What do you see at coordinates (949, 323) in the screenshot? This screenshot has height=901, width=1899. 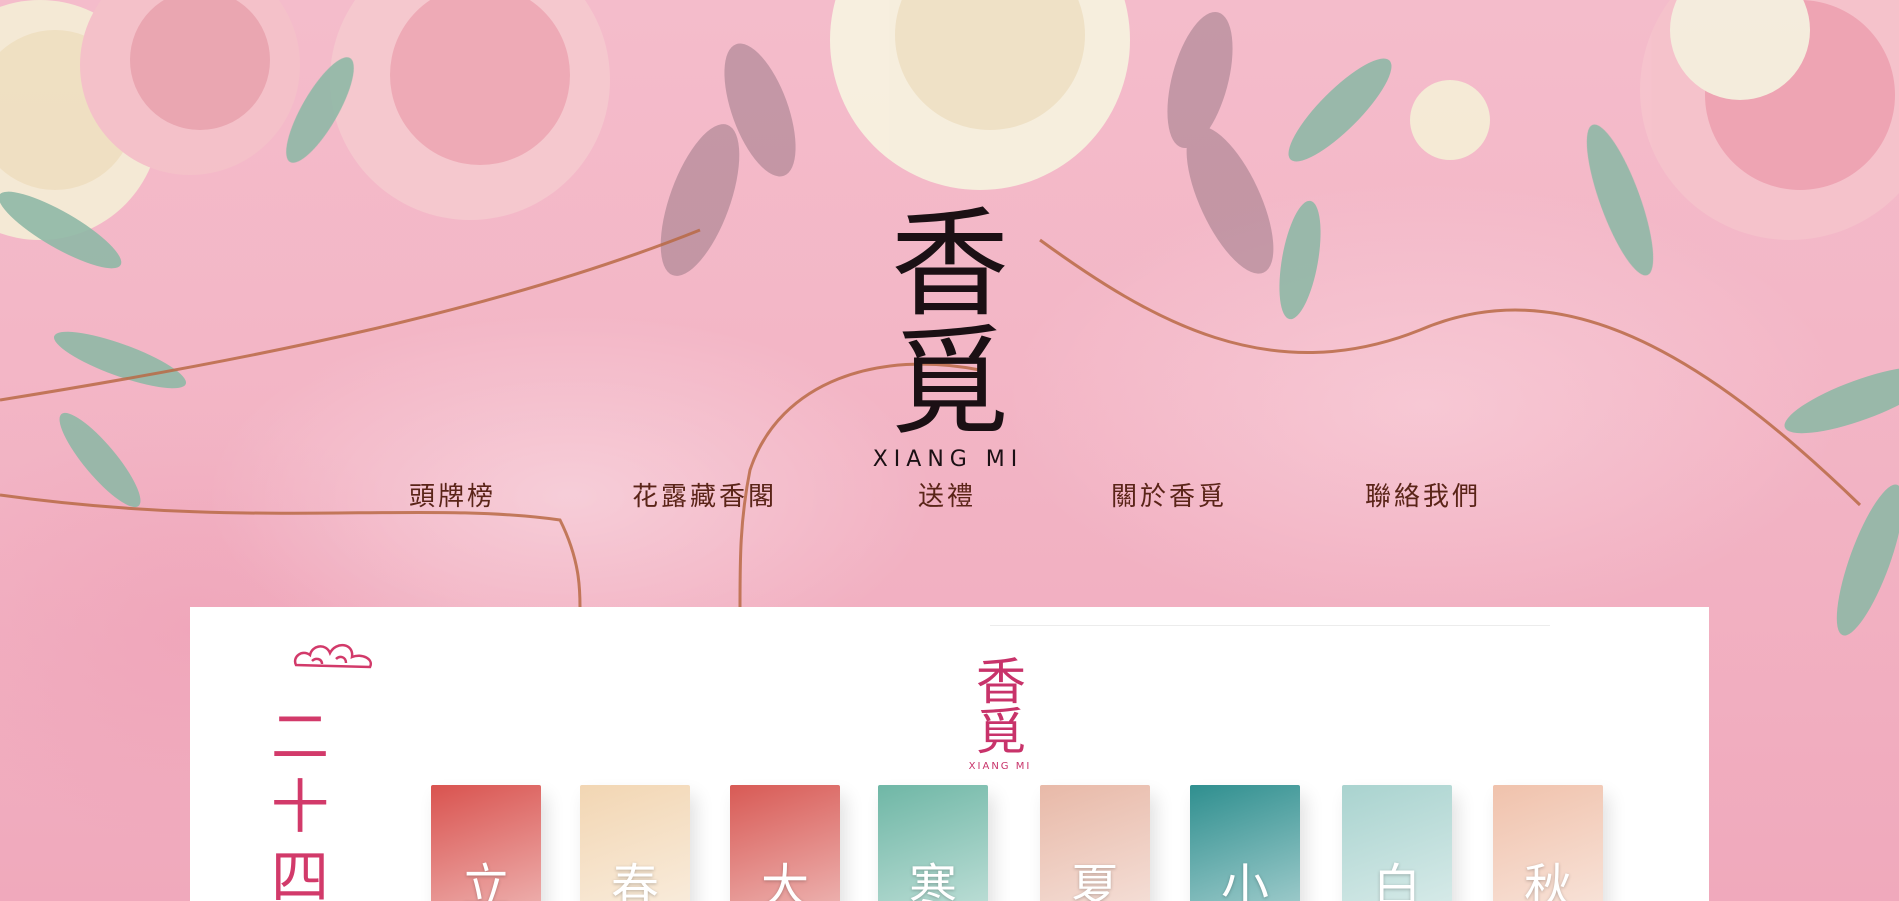 I see `logo-mark: 香覓` at bounding box center [949, 323].